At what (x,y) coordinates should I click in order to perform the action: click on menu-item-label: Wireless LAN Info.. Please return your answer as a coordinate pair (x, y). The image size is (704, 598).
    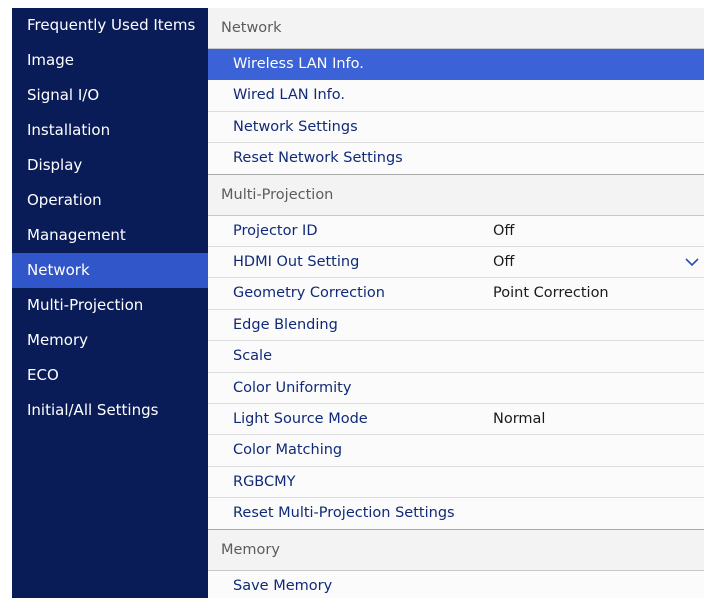
    Looking at the image, I should click on (298, 64).